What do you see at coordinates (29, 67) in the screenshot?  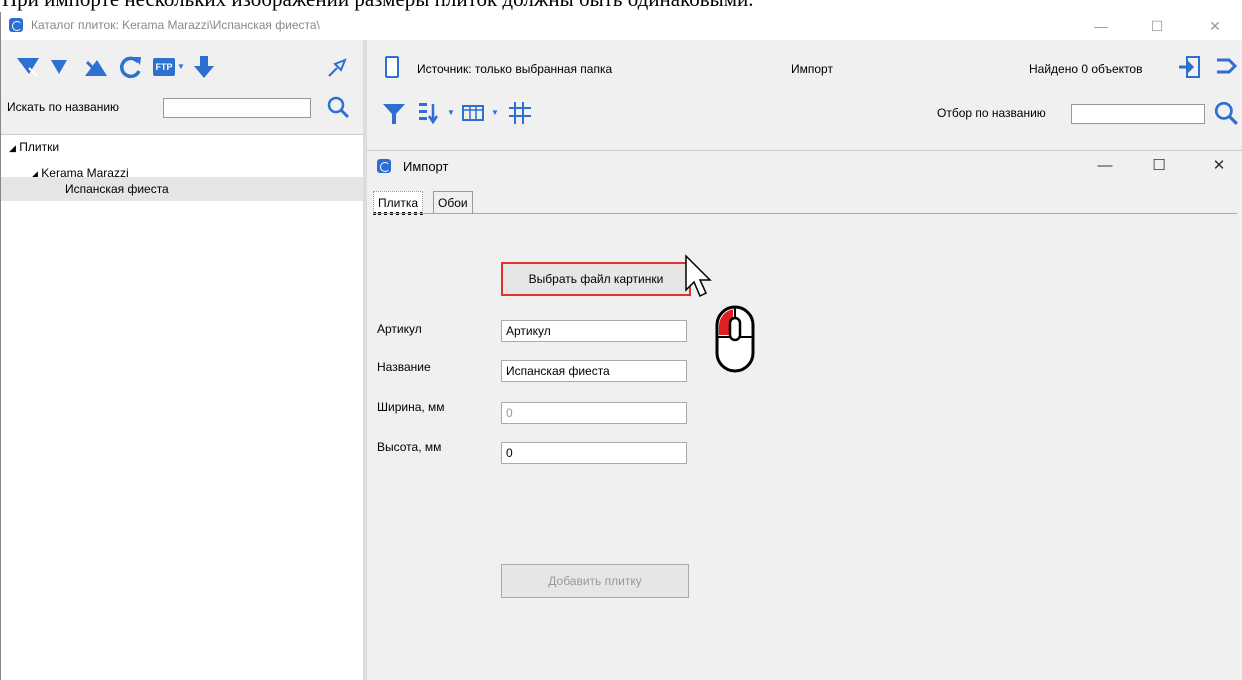 I see `filter-down-icon` at bounding box center [29, 67].